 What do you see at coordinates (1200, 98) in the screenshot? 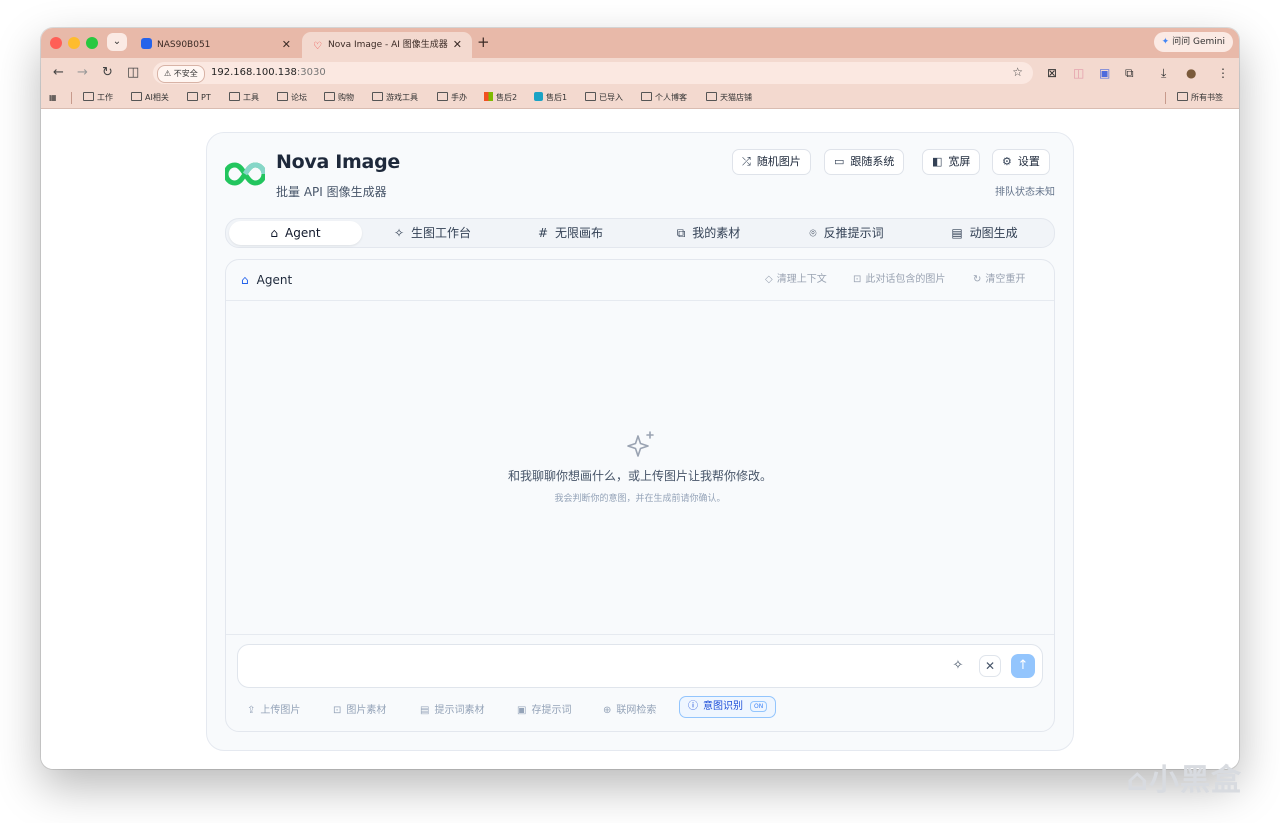
I see `all-bookmarks-folder: 所有书签` at bounding box center [1200, 98].